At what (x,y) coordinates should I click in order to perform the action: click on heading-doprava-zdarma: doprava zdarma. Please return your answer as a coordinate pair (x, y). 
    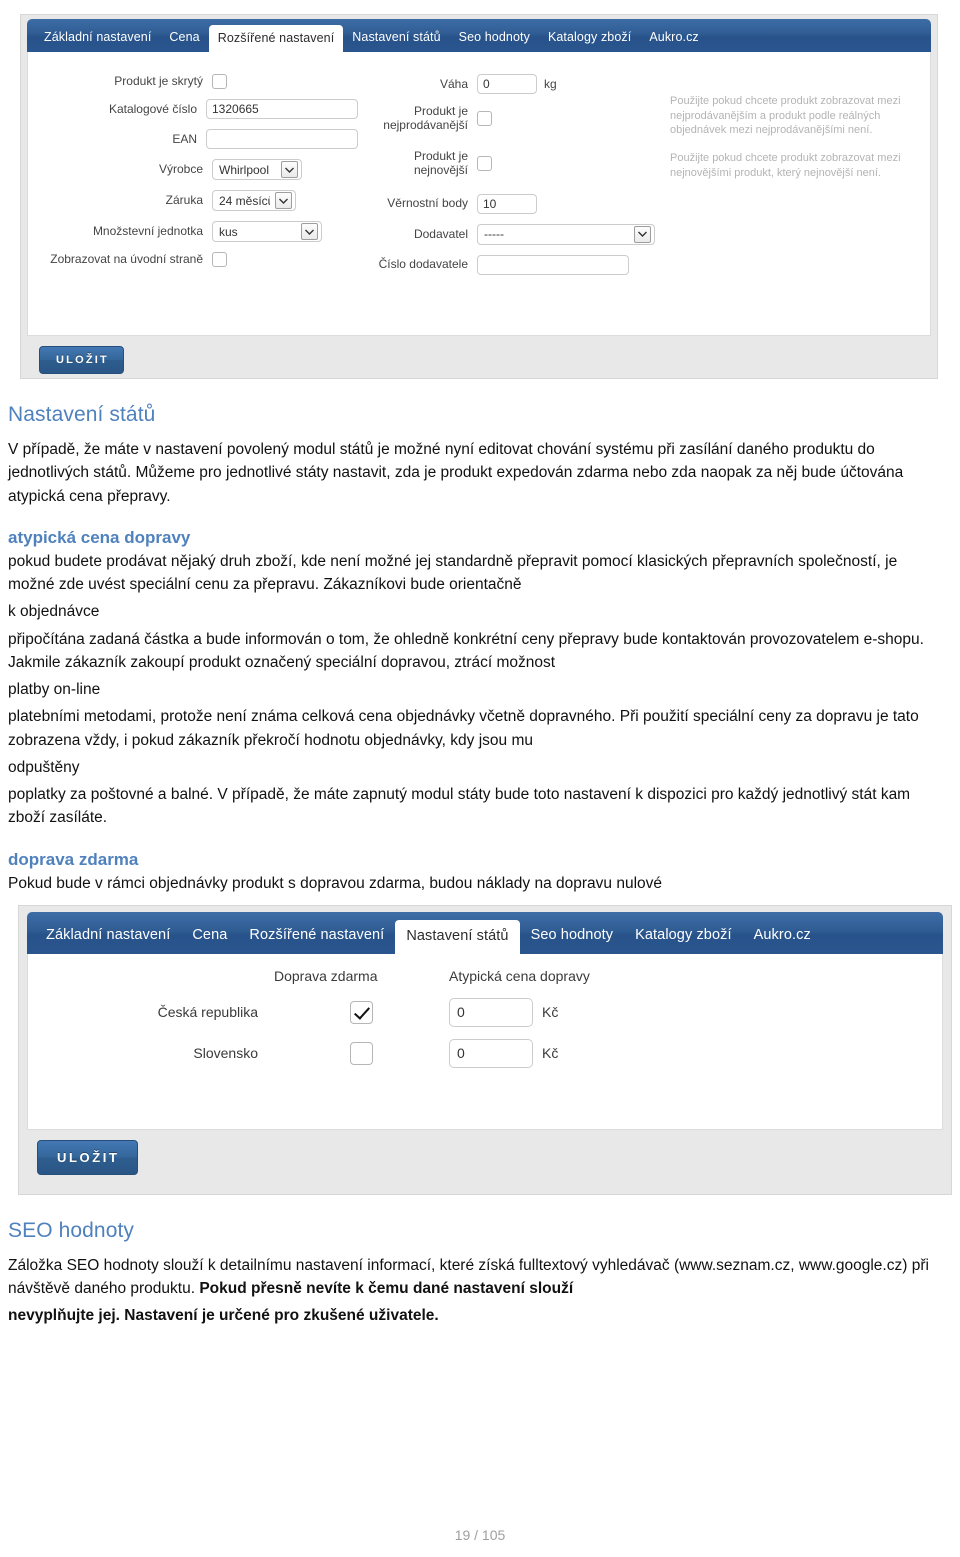
    Looking at the image, I should click on (73, 859).